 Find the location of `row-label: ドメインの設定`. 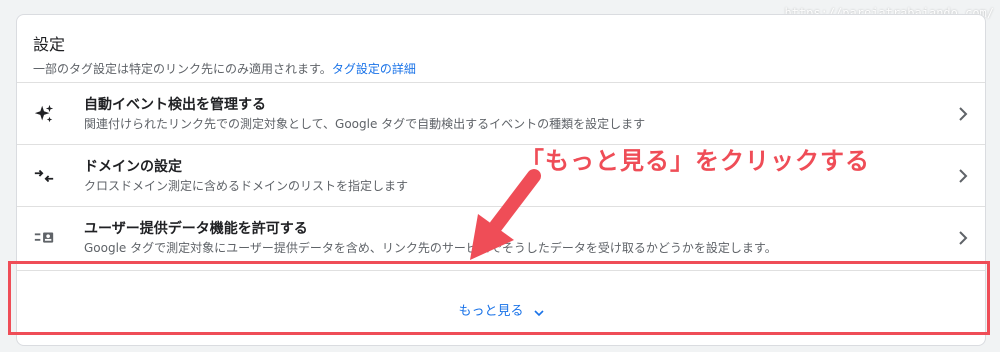

row-label: ドメインの設定 is located at coordinates (133, 167).